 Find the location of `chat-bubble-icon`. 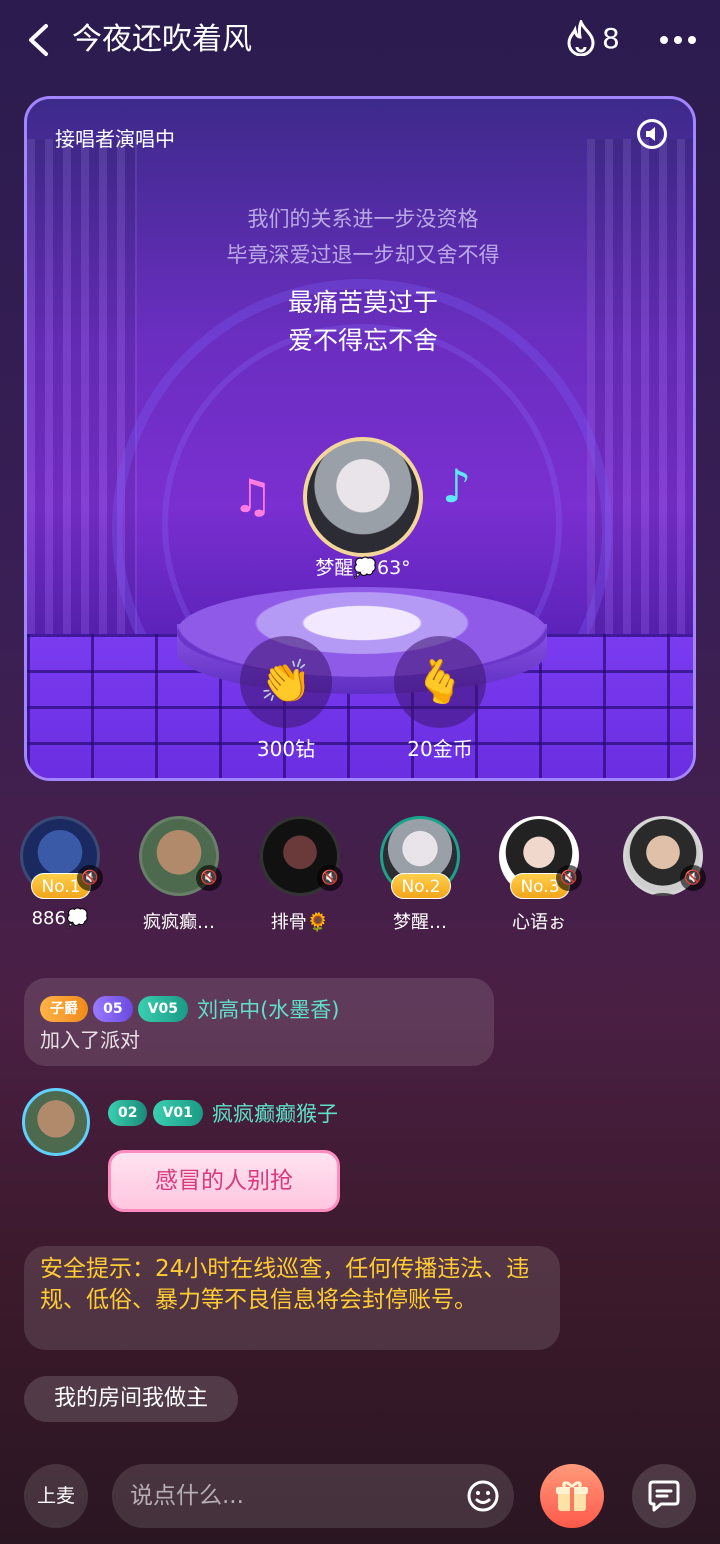

chat-bubble-icon is located at coordinates (664, 1496).